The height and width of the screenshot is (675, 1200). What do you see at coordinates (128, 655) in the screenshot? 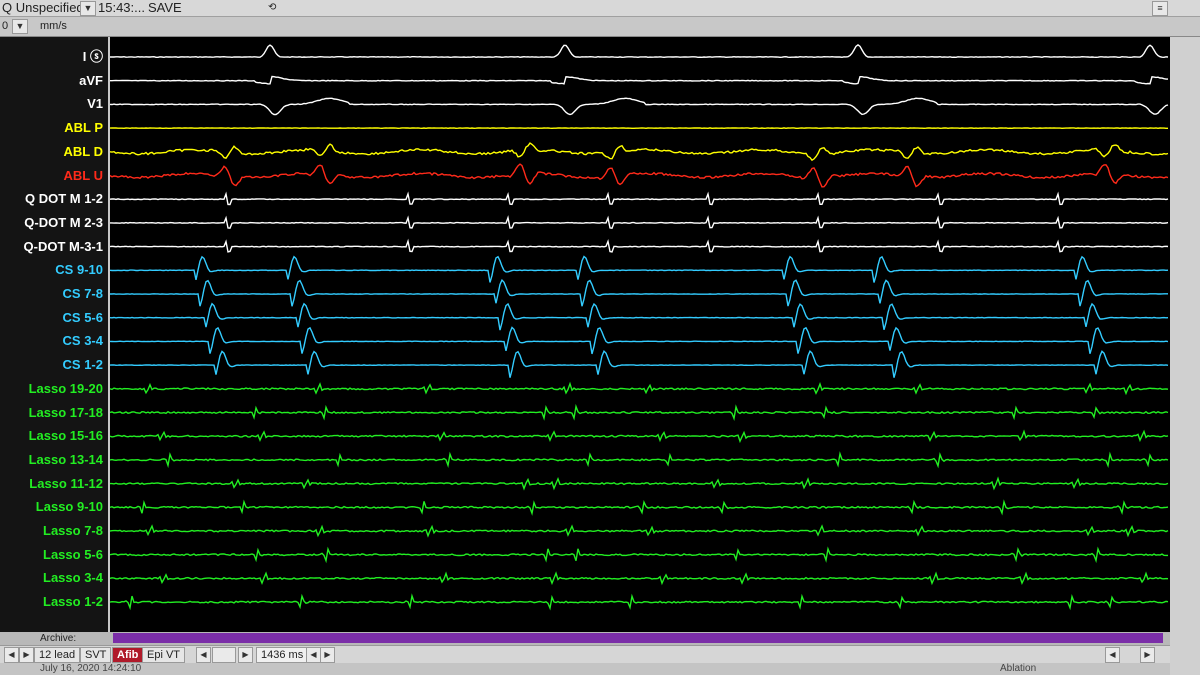
I see `tab-afib: Afib` at bounding box center [128, 655].